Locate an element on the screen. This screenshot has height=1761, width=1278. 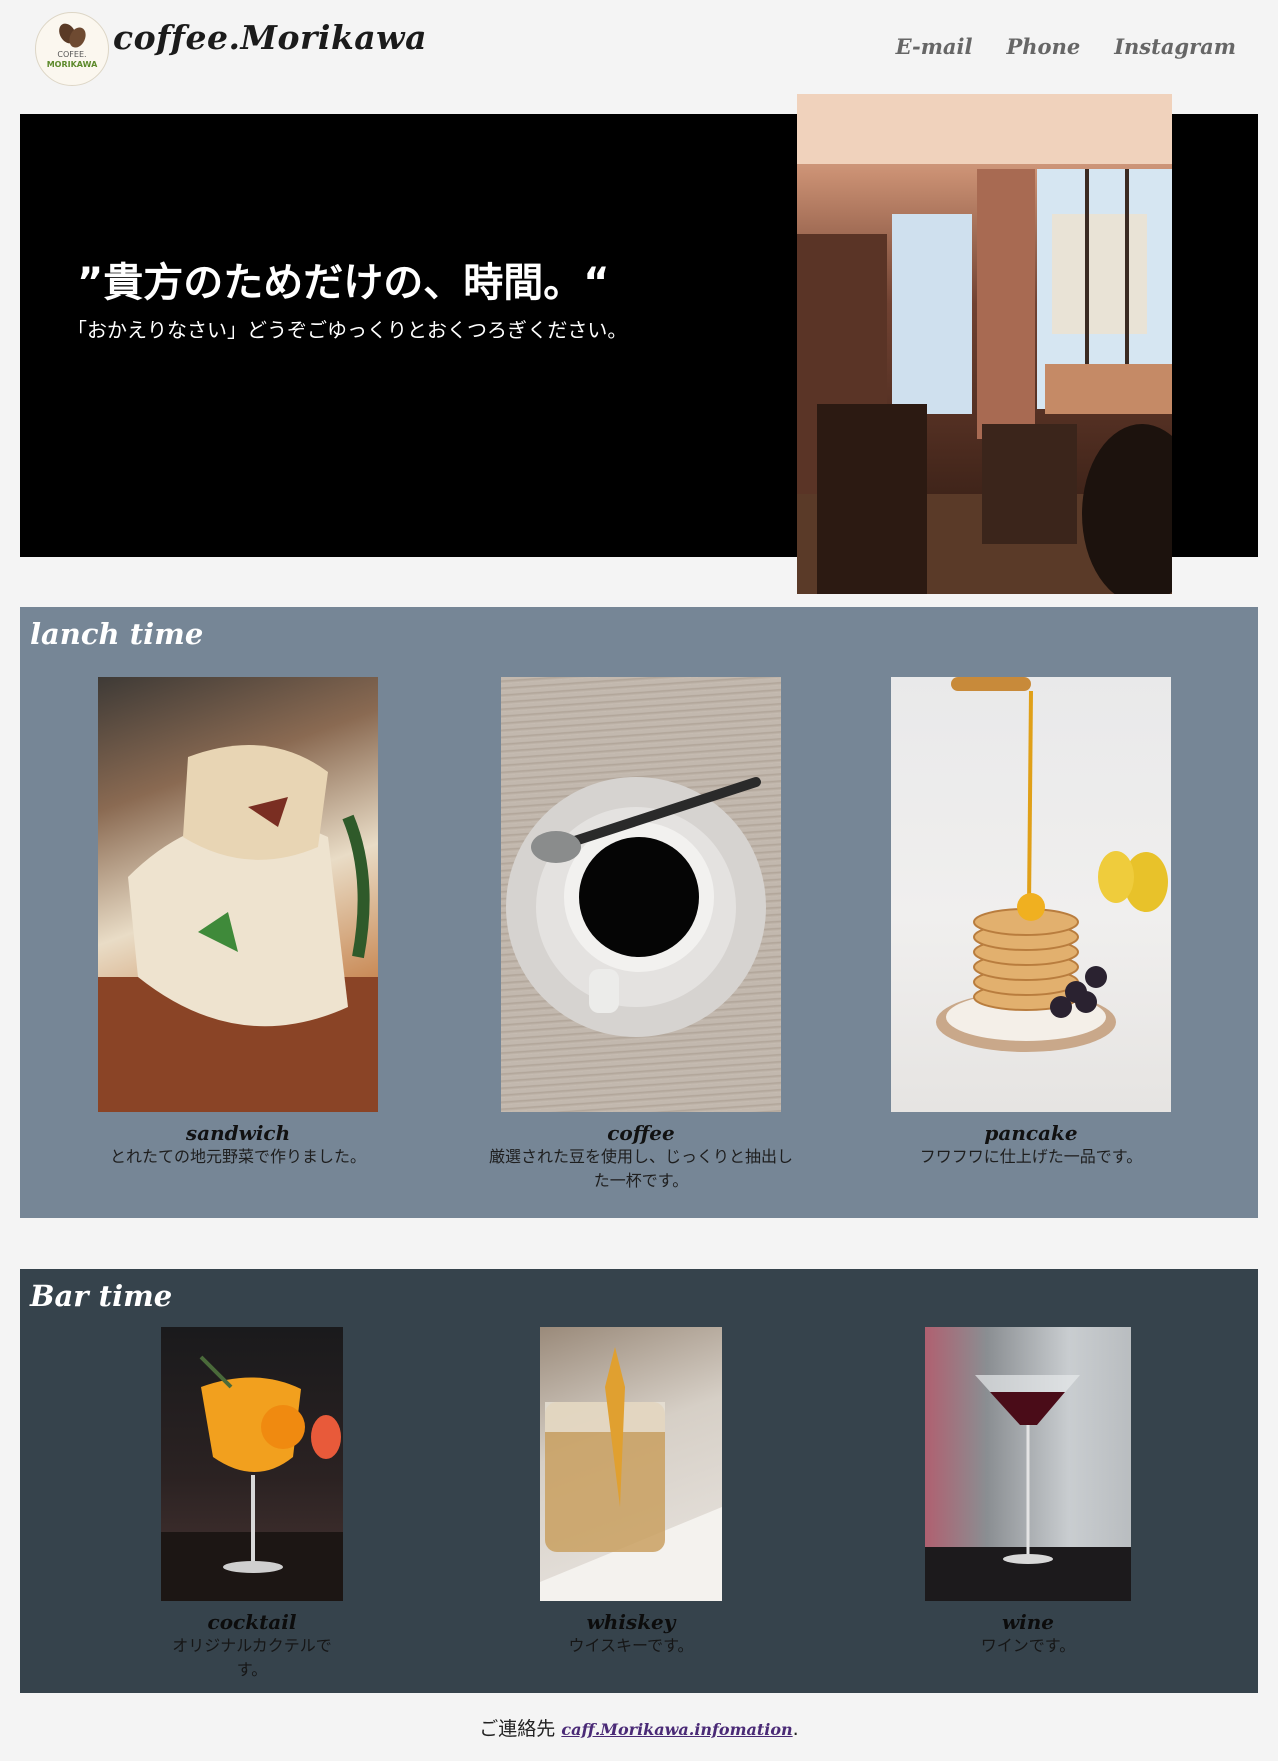
menu-item-description: オリジナルカクテルです。 is located at coordinates (252, 1657).